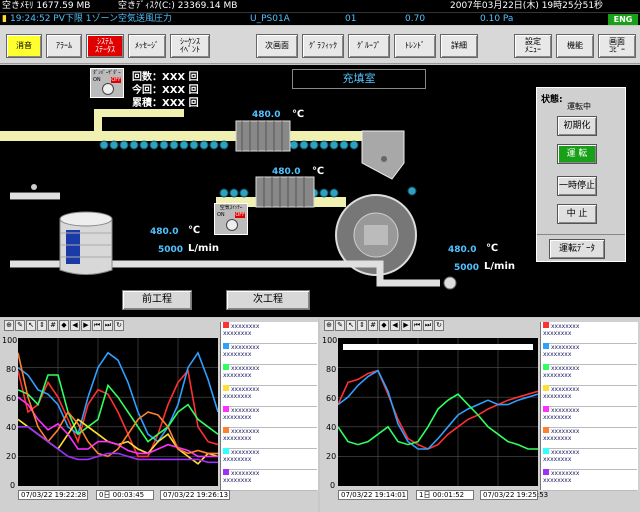 The image size is (640, 512). Describe the element at coordinates (373, 495) in the screenshot. I see `trend-start-time-right: 07/03/22 19:14:01` at that location.